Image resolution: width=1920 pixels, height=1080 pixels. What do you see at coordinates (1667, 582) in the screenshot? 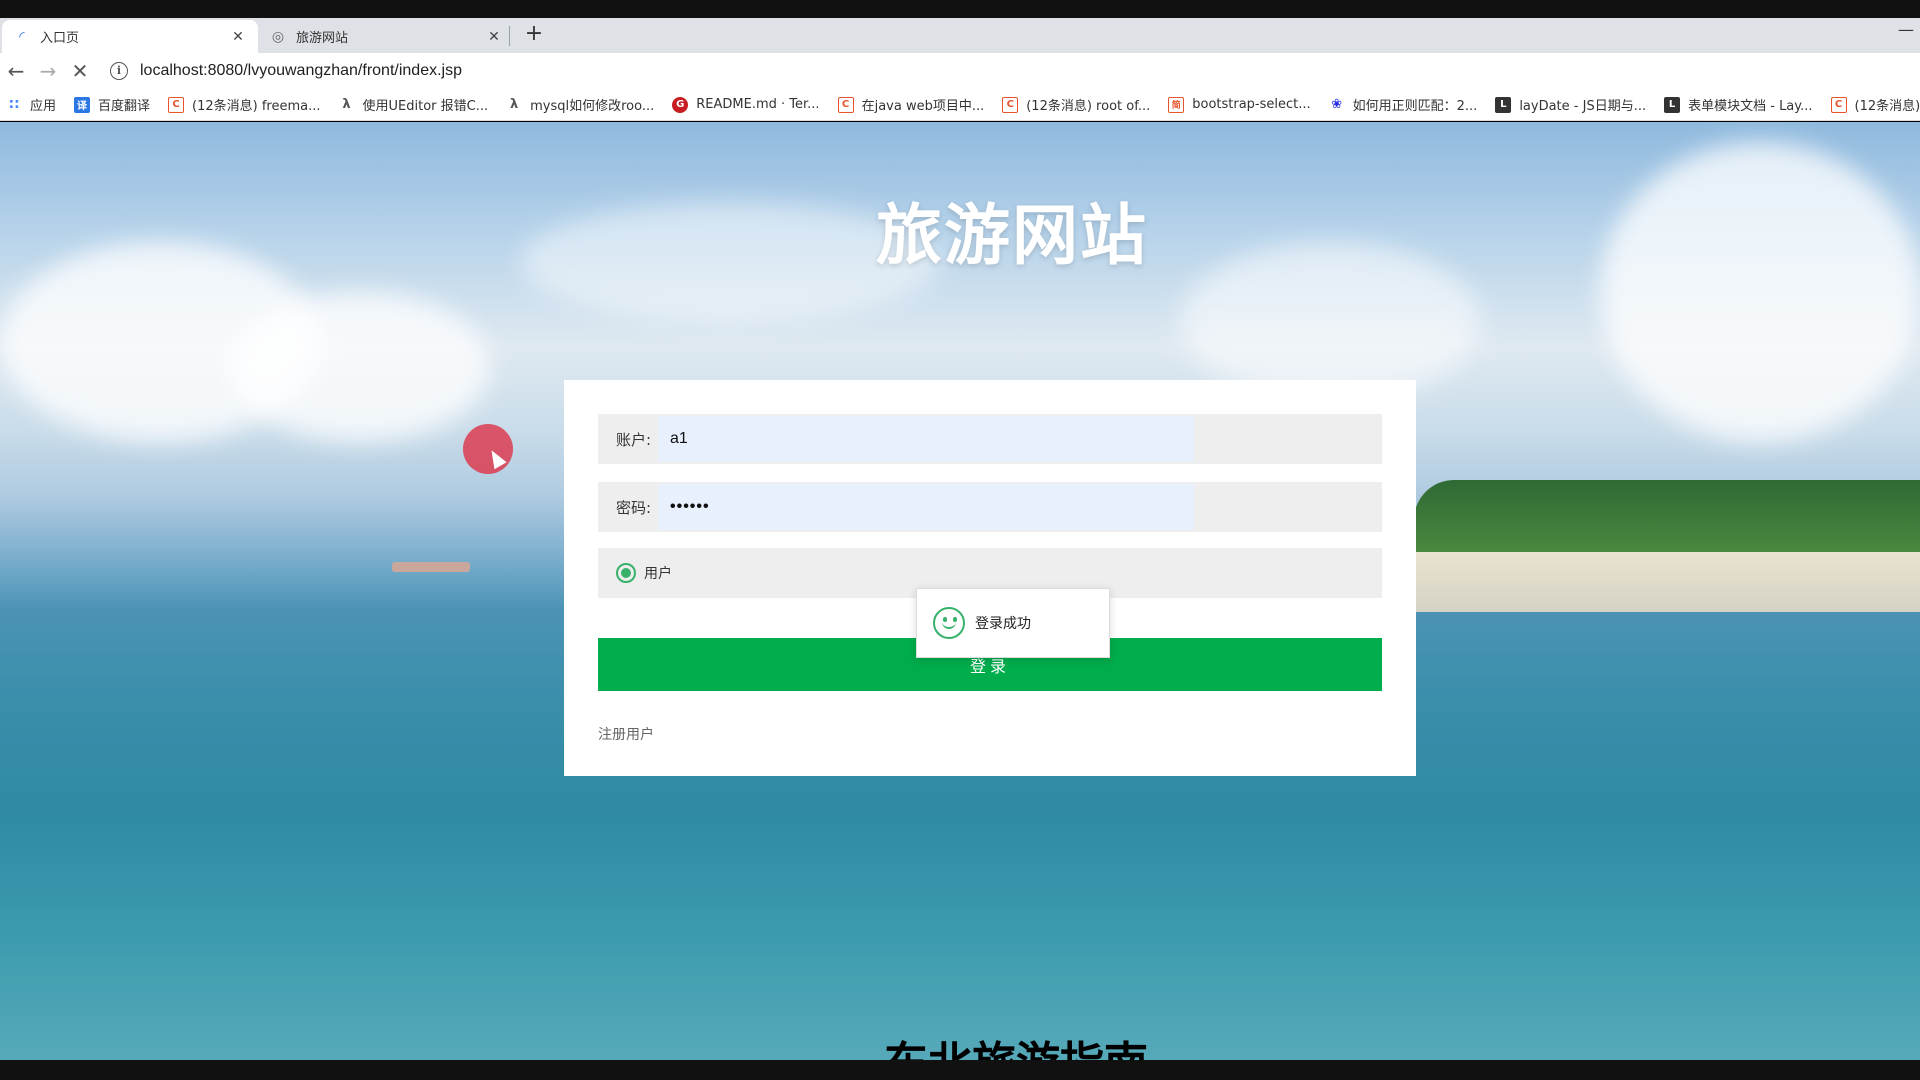
I see `background-beach` at bounding box center [1667, 582].